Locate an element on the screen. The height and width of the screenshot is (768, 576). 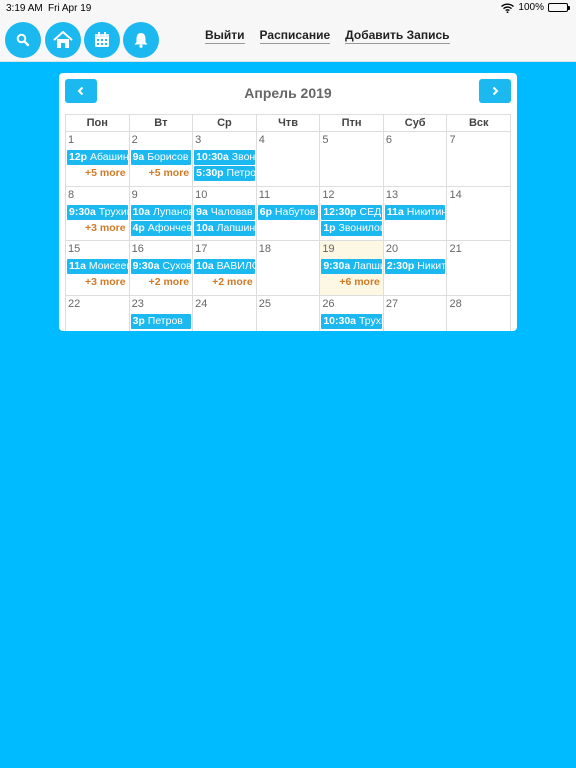
calendar-day: 7 is located at coordinates (479, 159).